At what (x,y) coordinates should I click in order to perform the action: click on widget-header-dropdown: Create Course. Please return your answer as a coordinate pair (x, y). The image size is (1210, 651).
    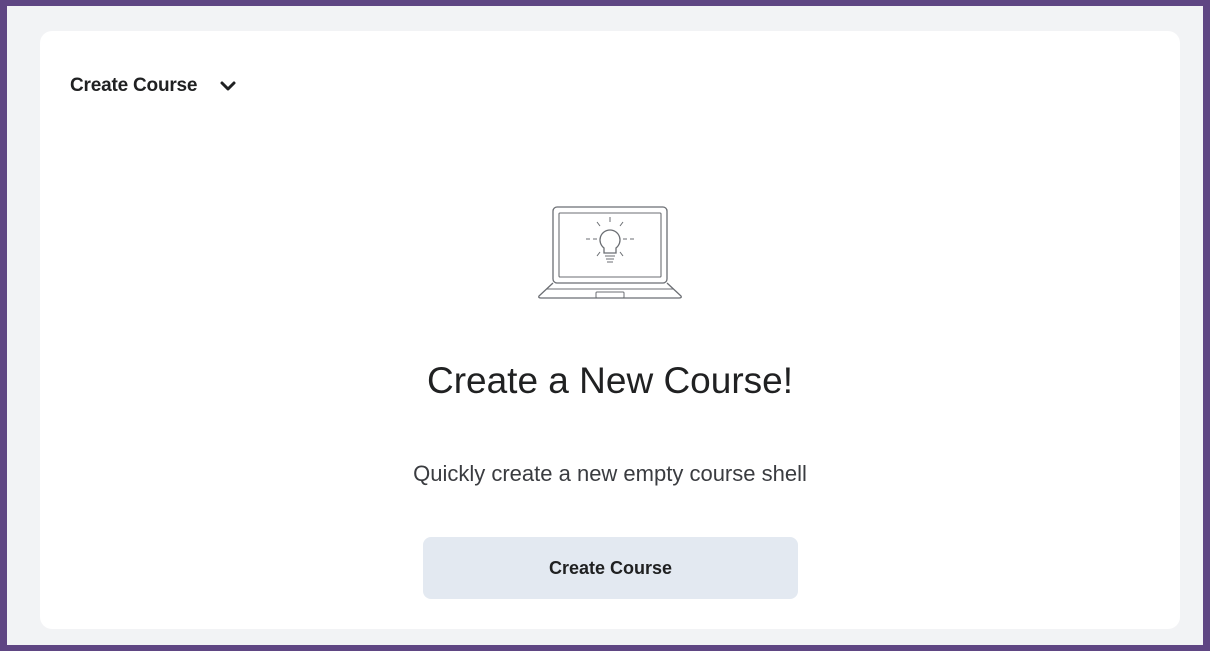
    Looking at the image, I should click on (153, 86).